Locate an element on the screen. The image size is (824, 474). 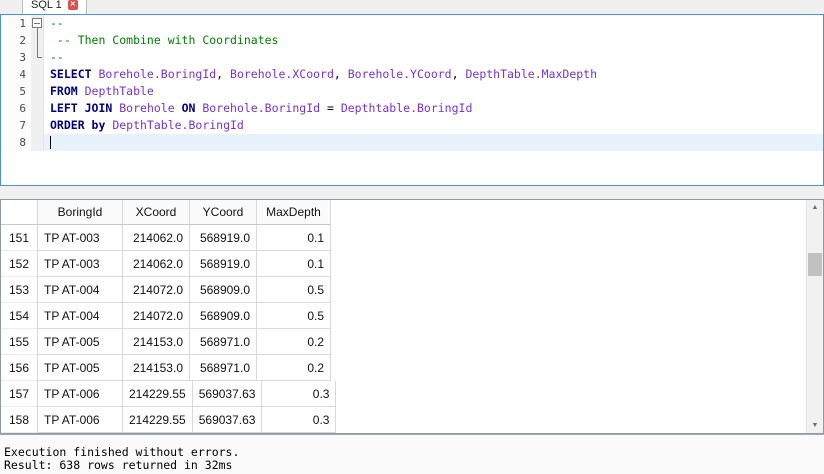
scroll-up-icon: ▲ is located at coordinates (815, 207).